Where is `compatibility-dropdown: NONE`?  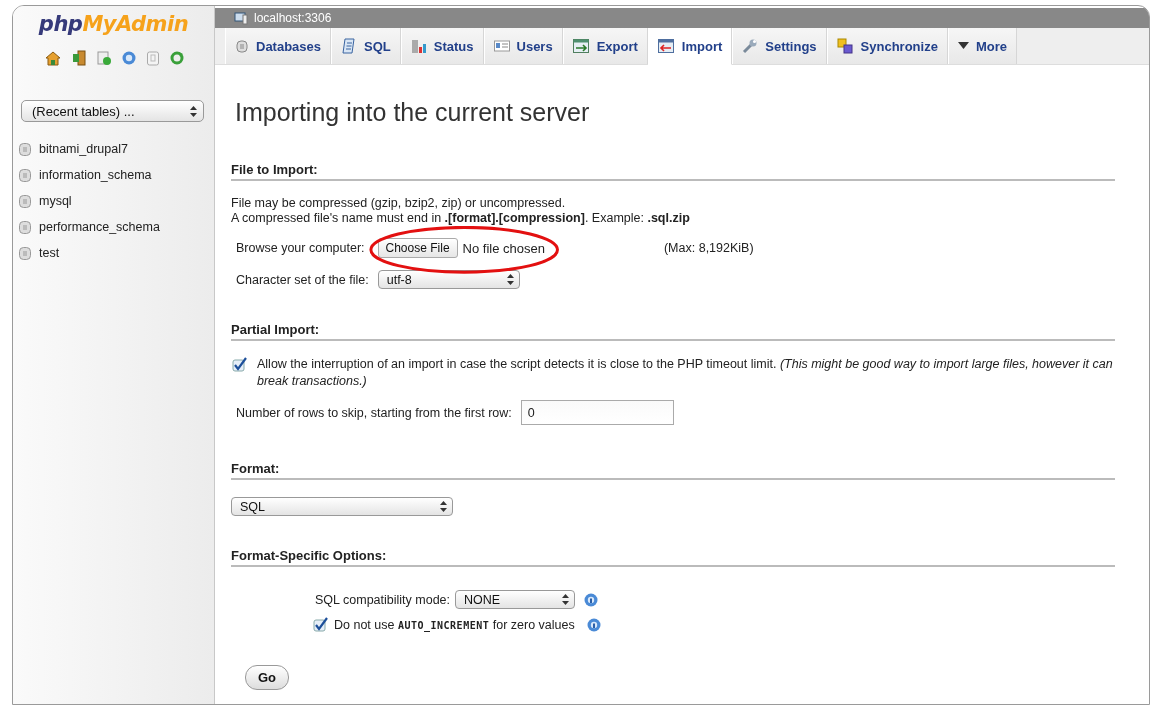 compatibility-dropdown: NONE is located at coordinates (515, 599).